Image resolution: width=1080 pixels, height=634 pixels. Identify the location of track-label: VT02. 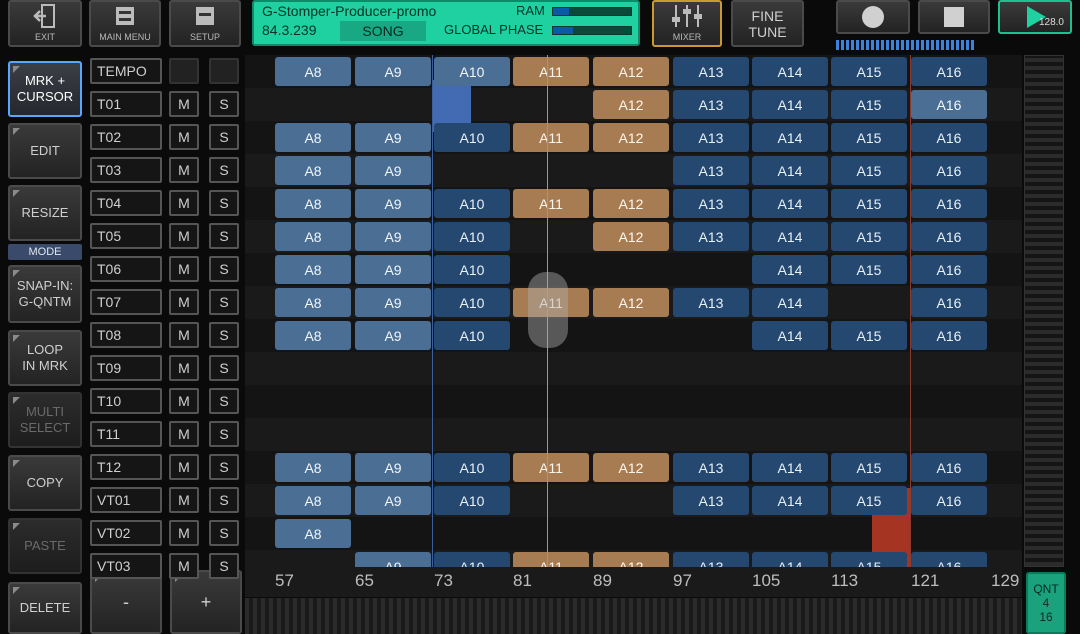
(126, 533).